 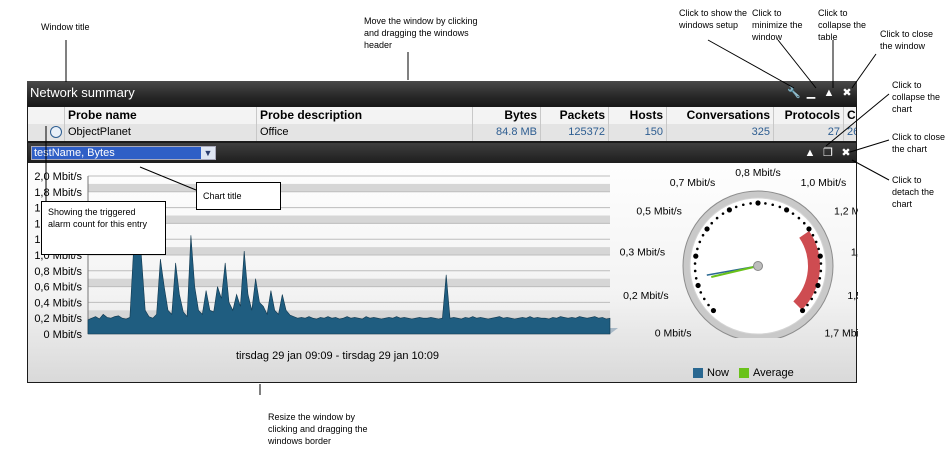 I want to click on col-bytes: Bytes, so click(x=507, y=115).